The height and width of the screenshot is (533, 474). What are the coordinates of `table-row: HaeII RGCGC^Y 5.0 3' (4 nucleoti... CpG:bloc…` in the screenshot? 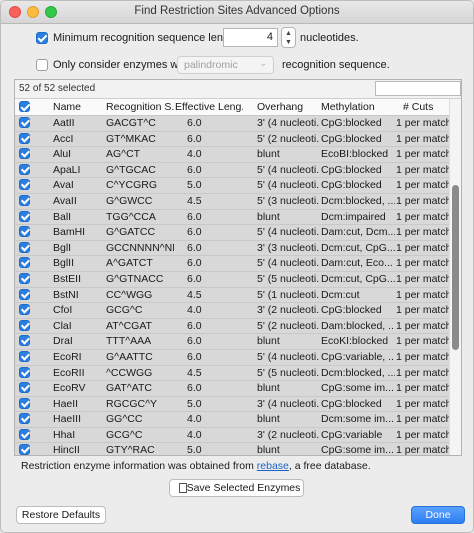 It's located at (233, 404).